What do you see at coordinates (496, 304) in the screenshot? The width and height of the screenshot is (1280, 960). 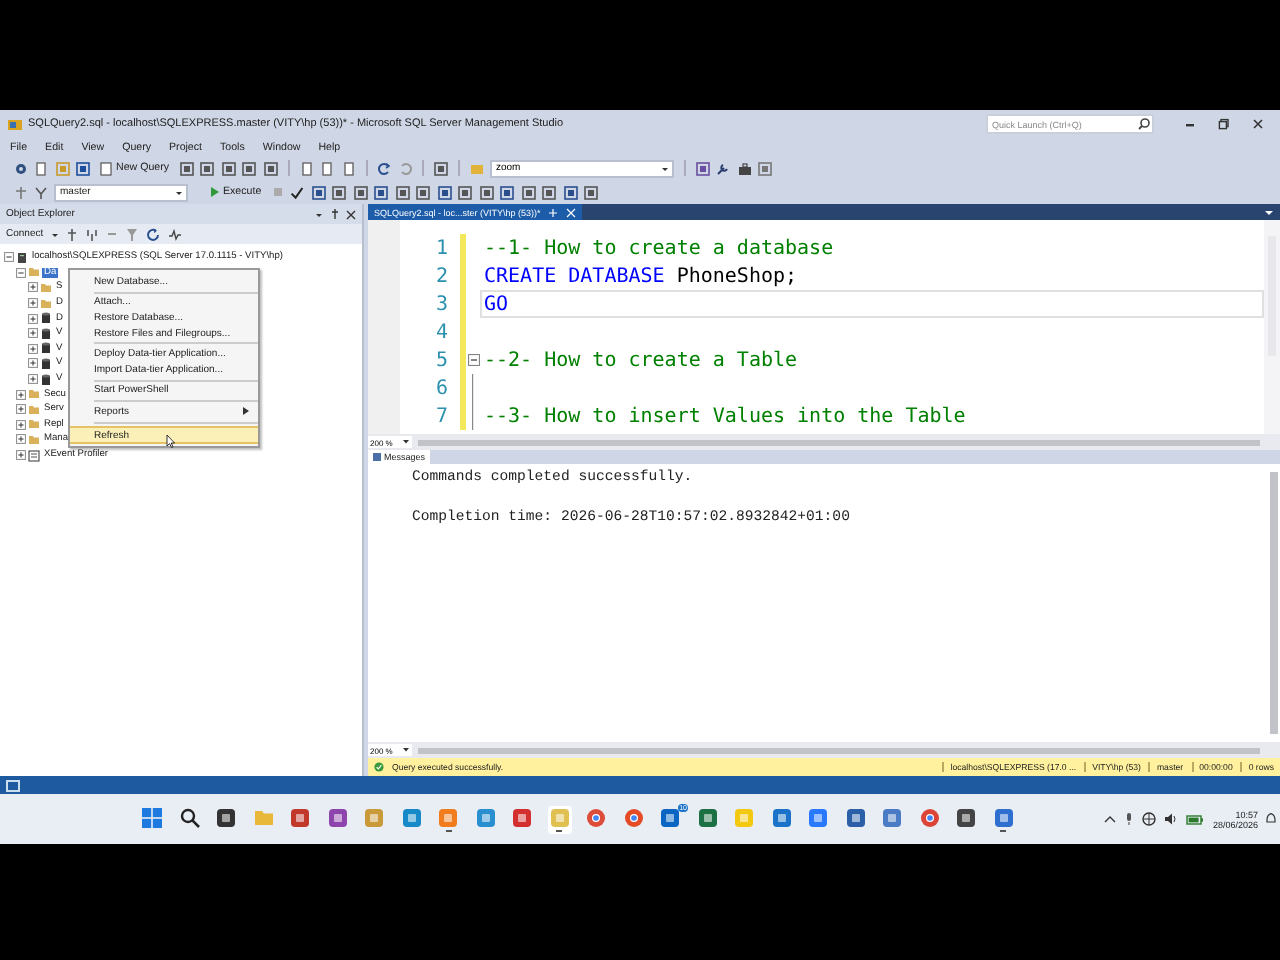 I see `code-line: GO` at bounding box center [496, 304].